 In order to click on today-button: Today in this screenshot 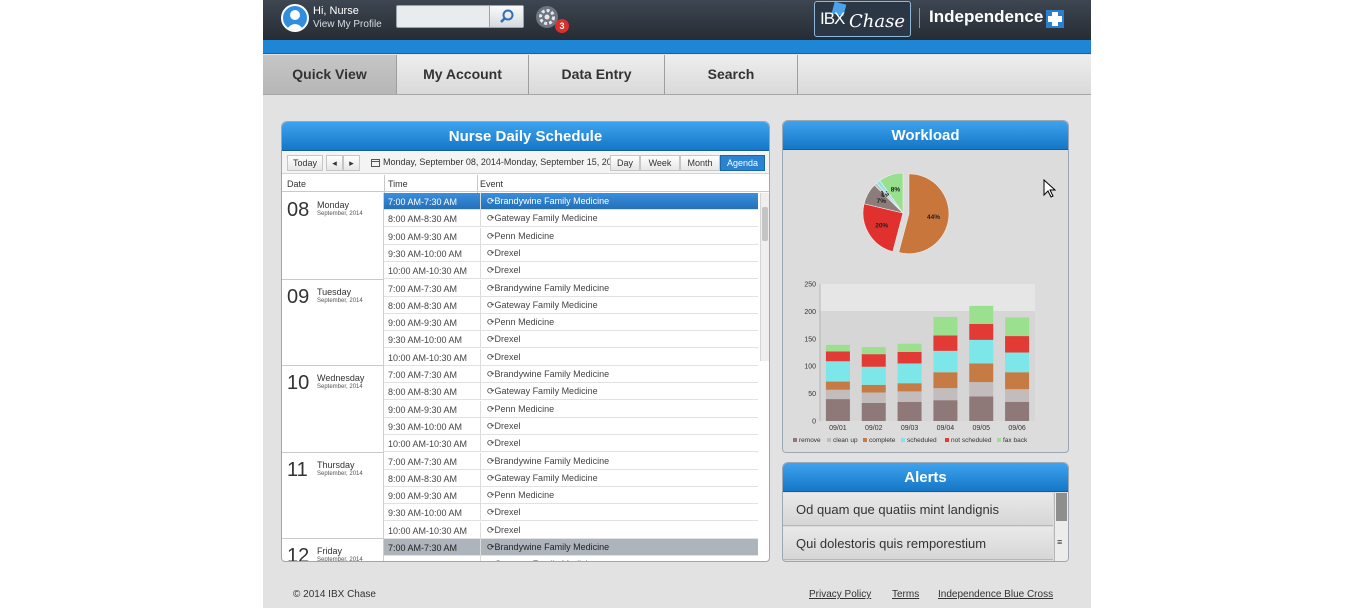, I will do `click(305, 163)`.